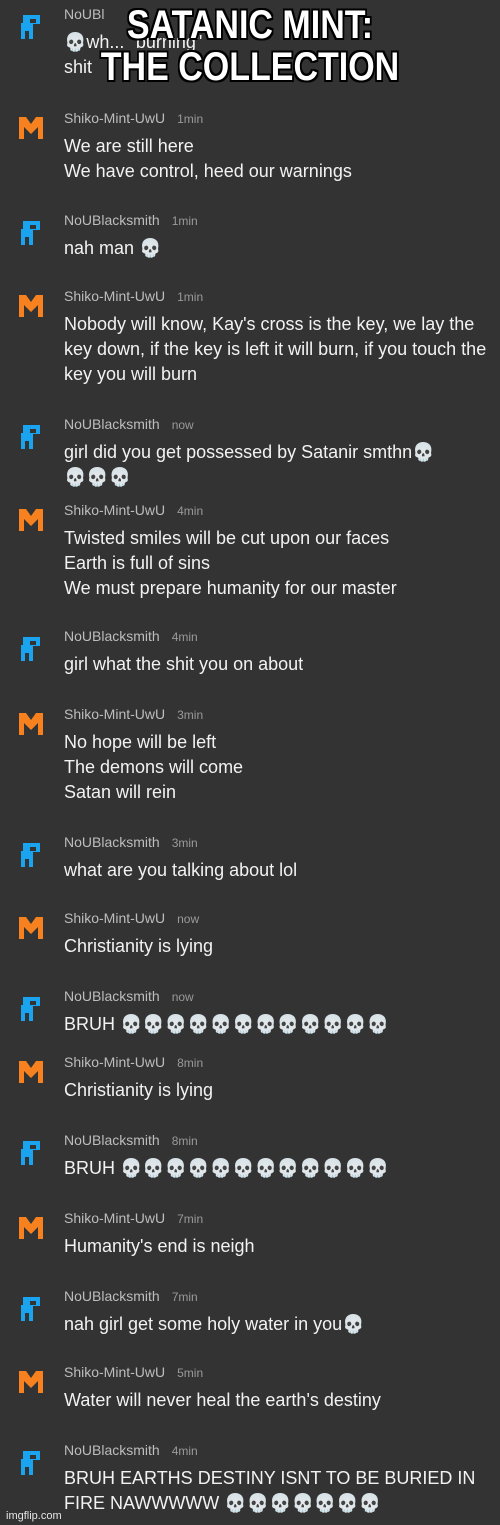 The image size is (500, 1525). Describe the element at coordinates (34, 1516) in the screenshot. I see `watermark: imgflip.com` at that location.